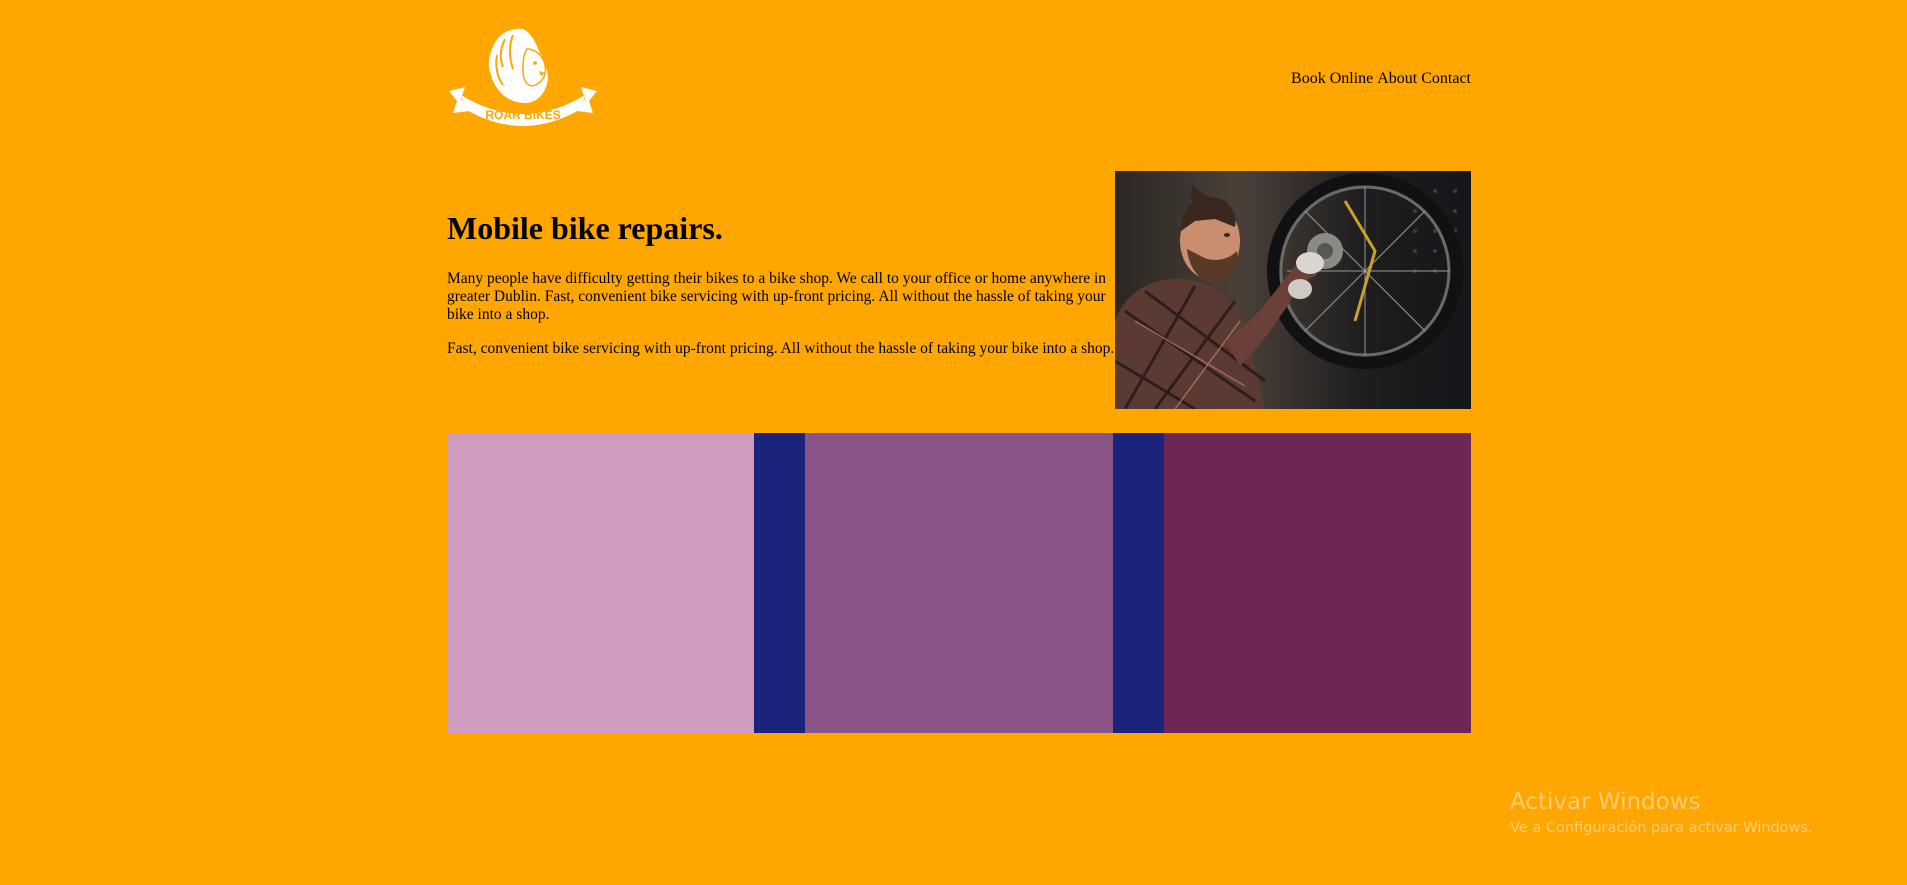  What do you see at coordinates (1661, 828) in the screenshot?
I see `watermark-subtitle: Ve a Configuración para activar Windows.` at bounding box center [1661, 828].